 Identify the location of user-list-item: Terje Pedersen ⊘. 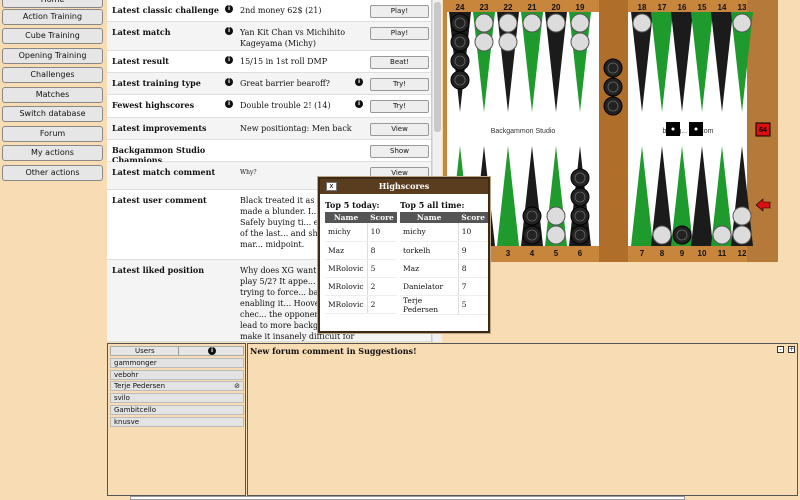
(177, 386).